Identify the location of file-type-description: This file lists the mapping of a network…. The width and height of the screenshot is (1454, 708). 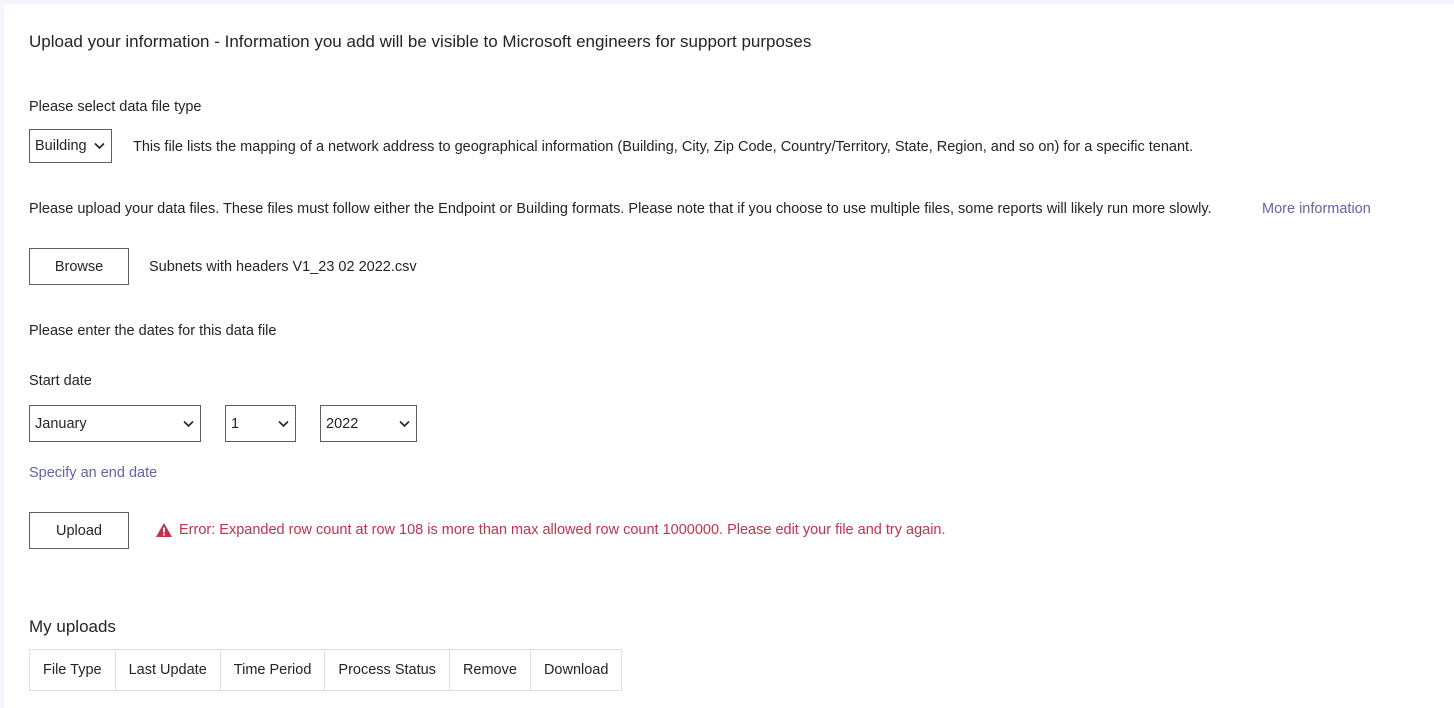
(663, 147).